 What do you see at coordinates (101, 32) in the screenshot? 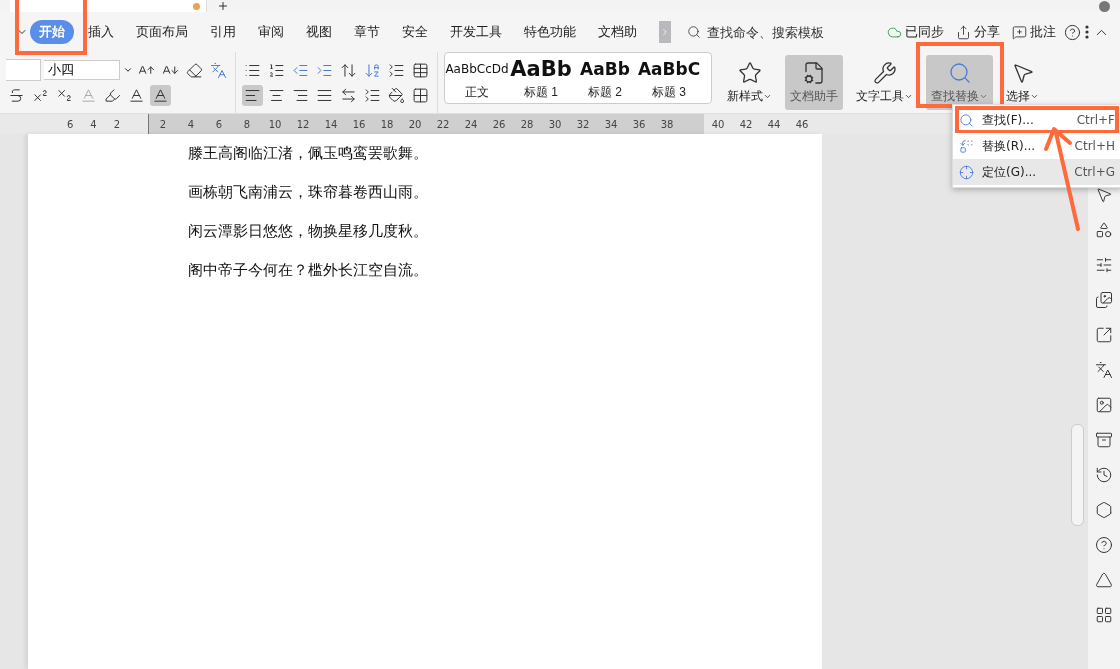
I see `menu-tab: 插入` at bounding box center [101, 32].